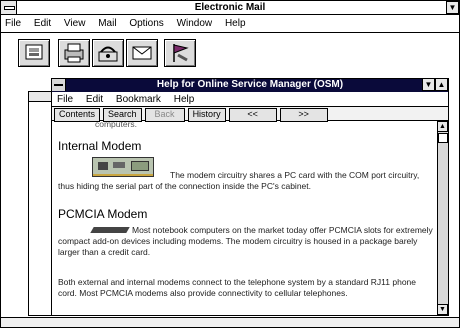 The height and width of the screenshot is (328, 460). I want to click on flag-icon, so click(181, 53).